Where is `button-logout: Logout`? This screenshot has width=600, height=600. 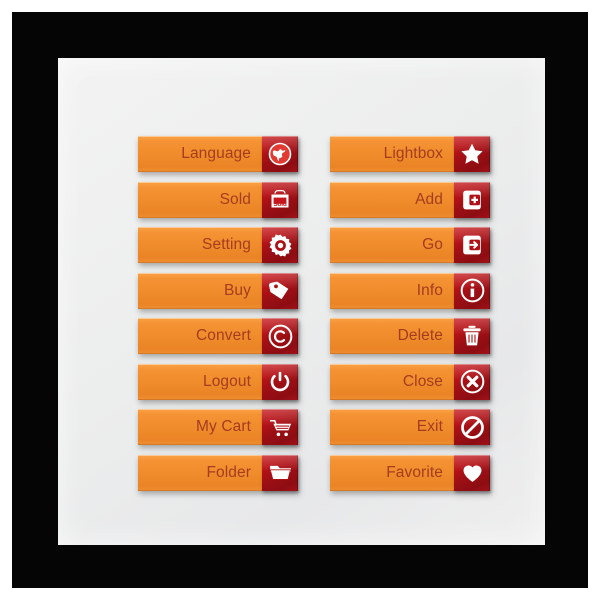 button-logout: Logout is located at coordinates (218, 381).